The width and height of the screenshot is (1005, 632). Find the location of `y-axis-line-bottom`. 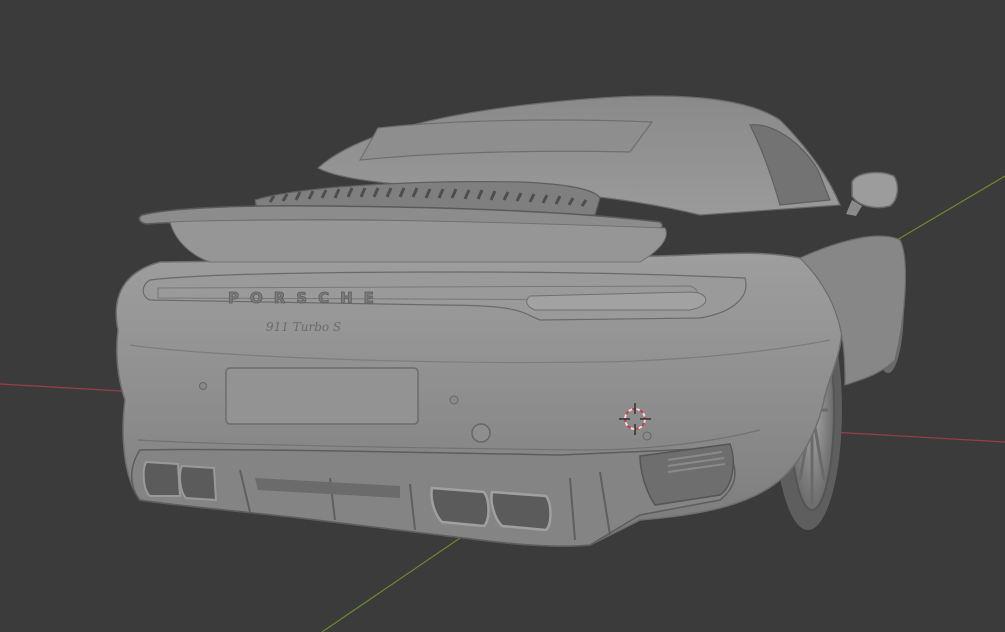

y-axis-line-bottom is located at coordinates (391, 584).